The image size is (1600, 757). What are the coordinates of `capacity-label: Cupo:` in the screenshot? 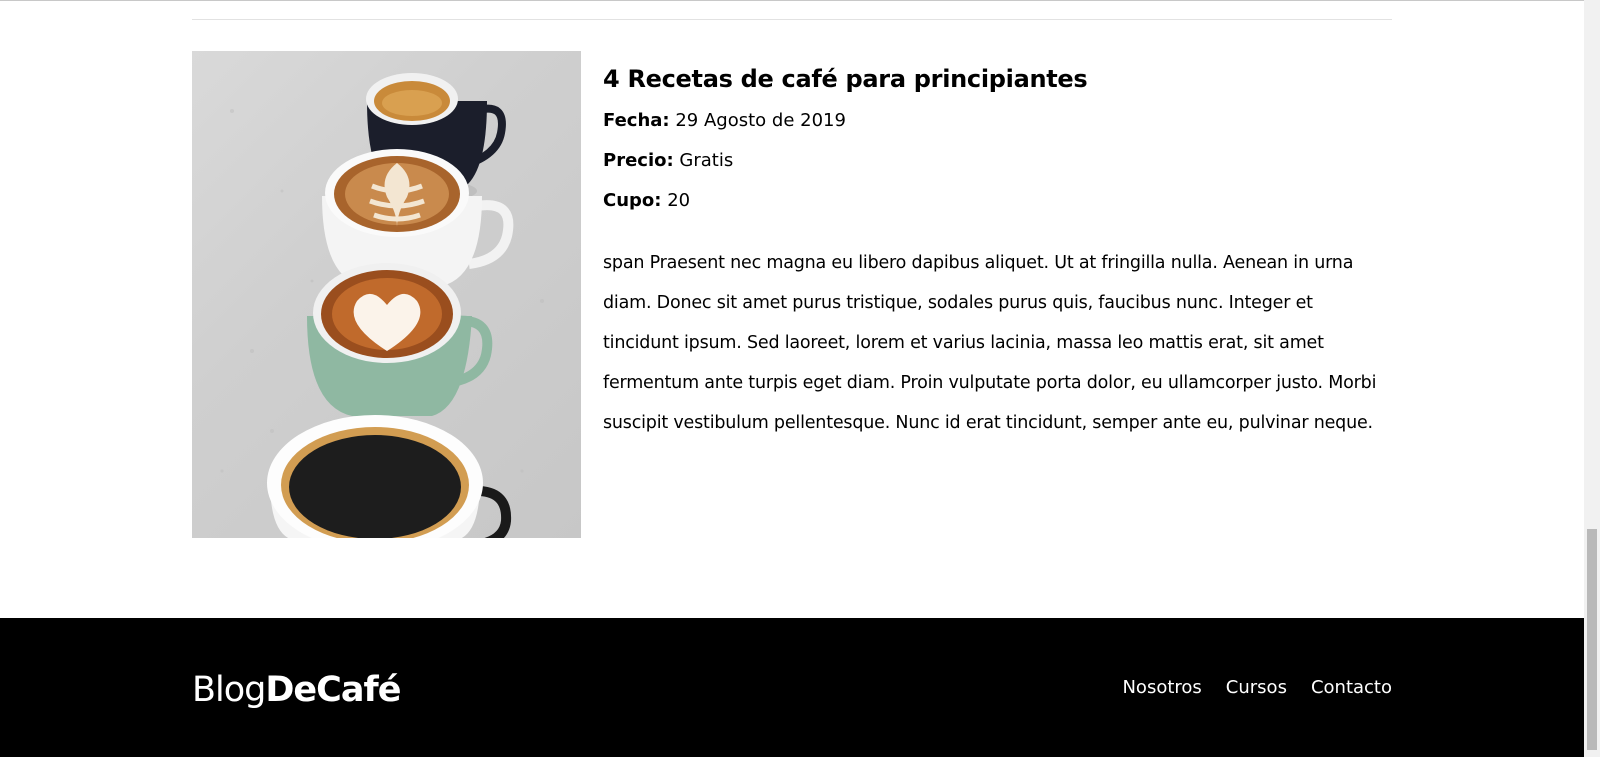 It's located at (632, 200).